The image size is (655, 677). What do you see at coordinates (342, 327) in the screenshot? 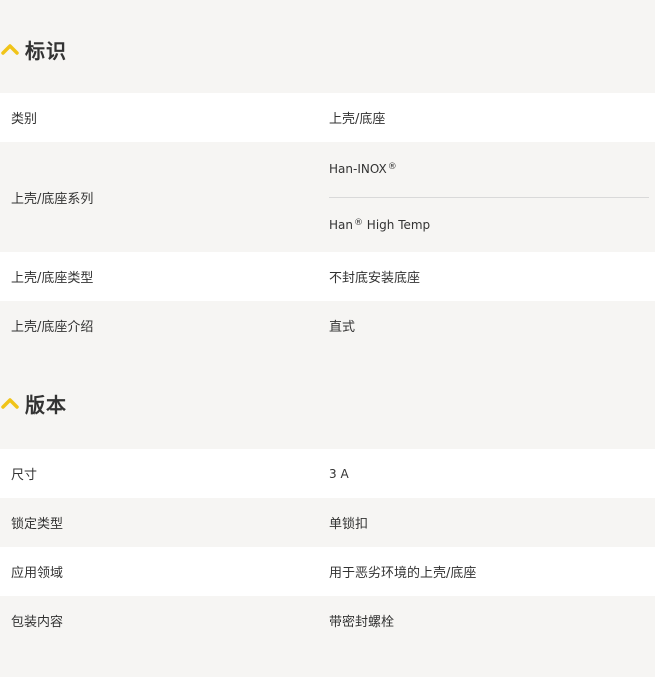
I see `row-value: 直式` at bounding box center [342, 327].